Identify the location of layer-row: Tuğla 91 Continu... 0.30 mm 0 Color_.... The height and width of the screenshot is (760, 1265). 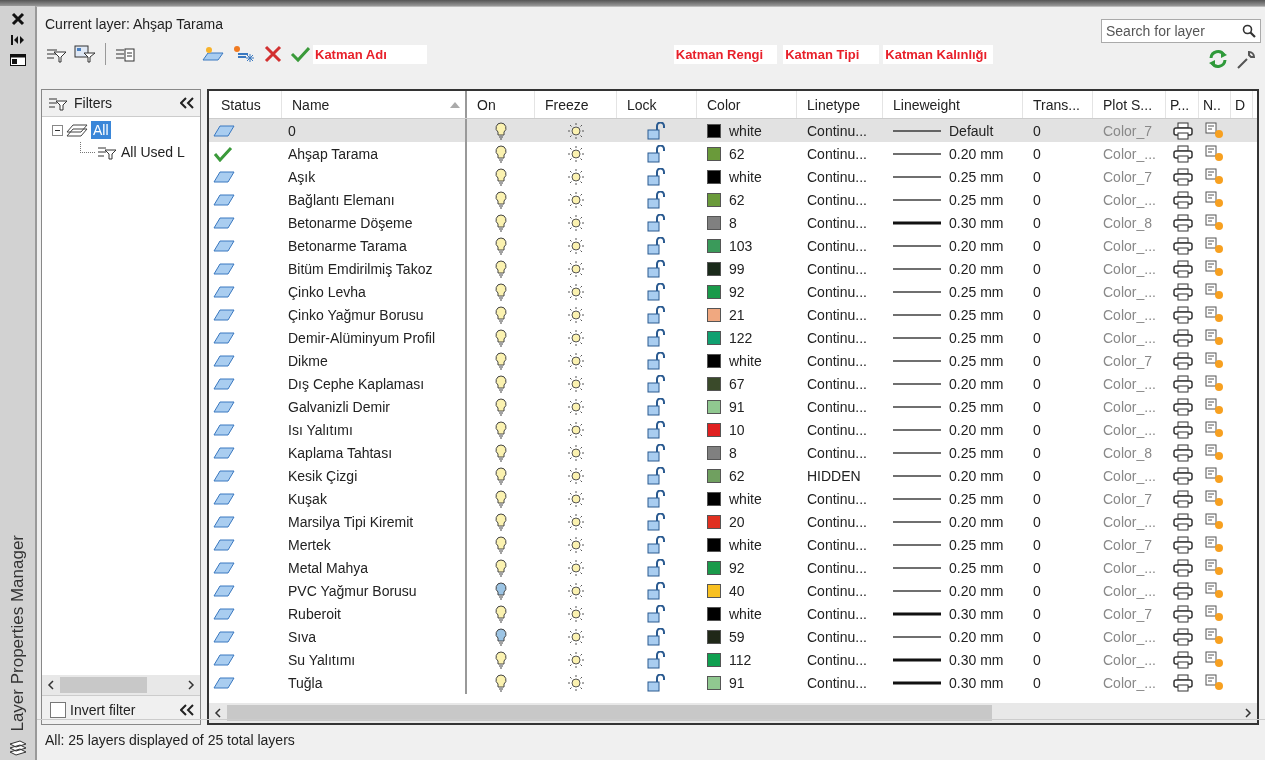
(733, 682).